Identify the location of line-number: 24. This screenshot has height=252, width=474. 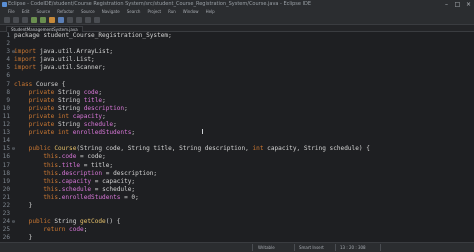
(6, 222).